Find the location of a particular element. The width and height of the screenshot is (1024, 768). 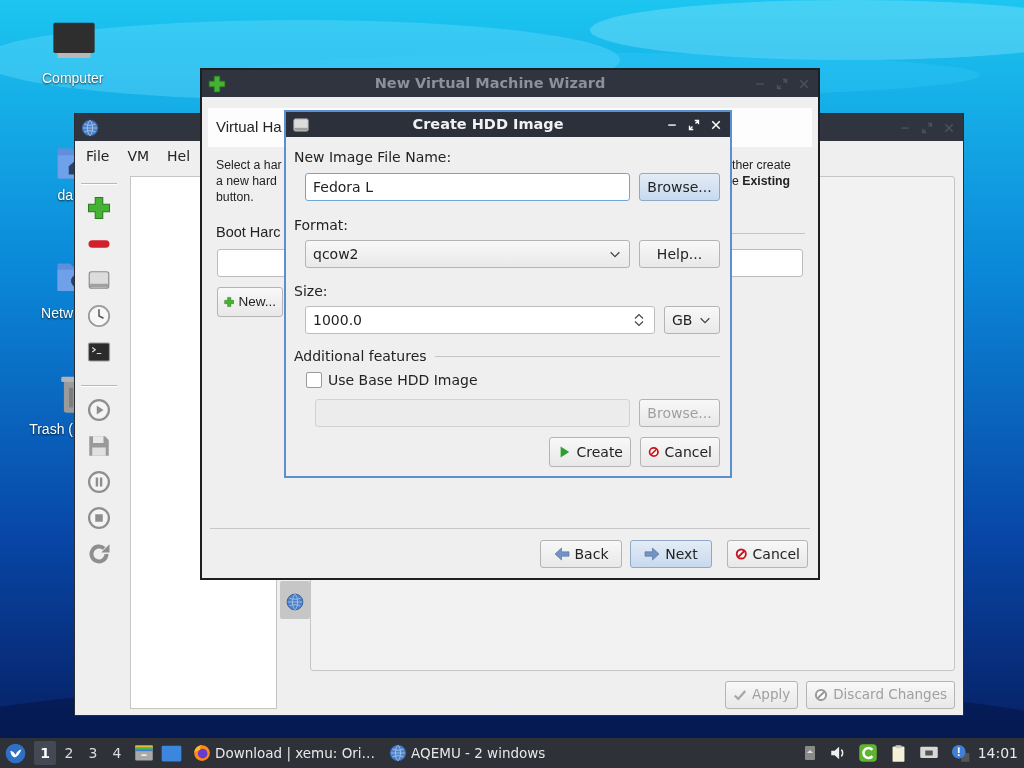

checkbox is located at coordinates (314, 380).